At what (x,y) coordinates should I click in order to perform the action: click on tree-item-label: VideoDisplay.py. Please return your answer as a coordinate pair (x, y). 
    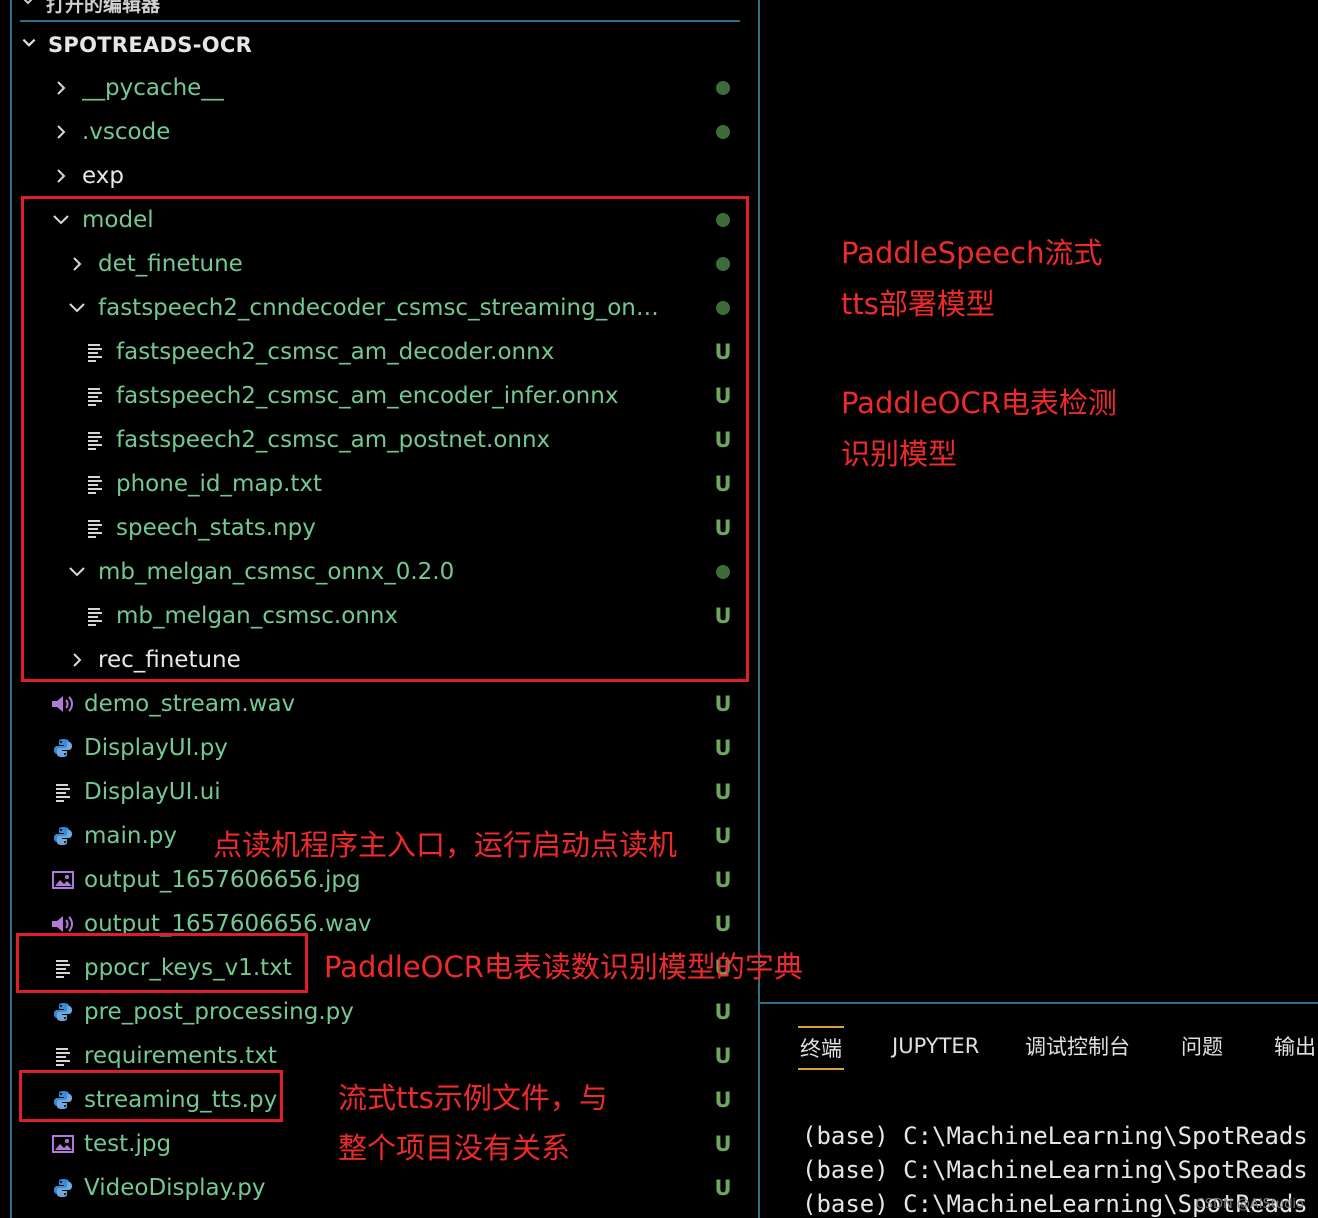
    Looking at the image, I should click on (175, 1188).